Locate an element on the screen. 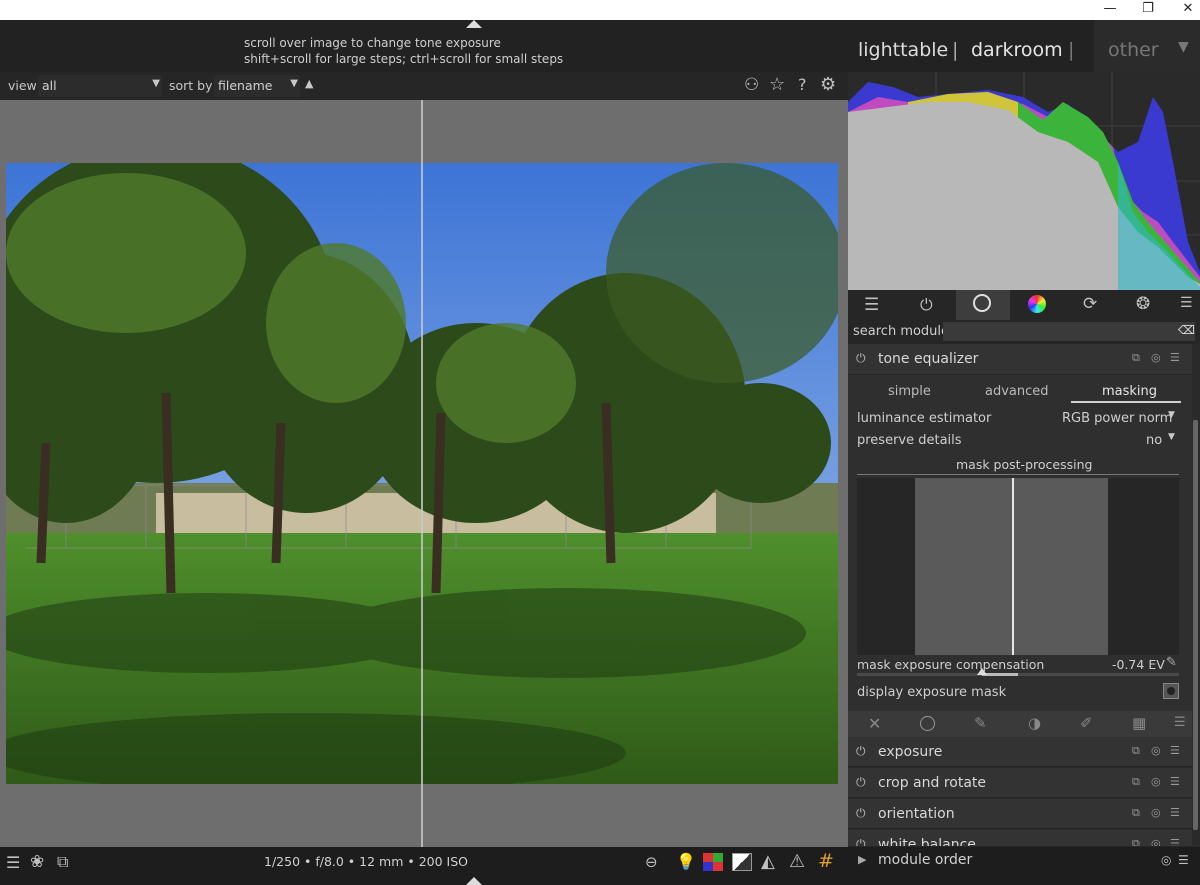 This screenshot has width=1200, height=885. parametric-mask-icon: ◑ is located at coordinates (1034, 723).